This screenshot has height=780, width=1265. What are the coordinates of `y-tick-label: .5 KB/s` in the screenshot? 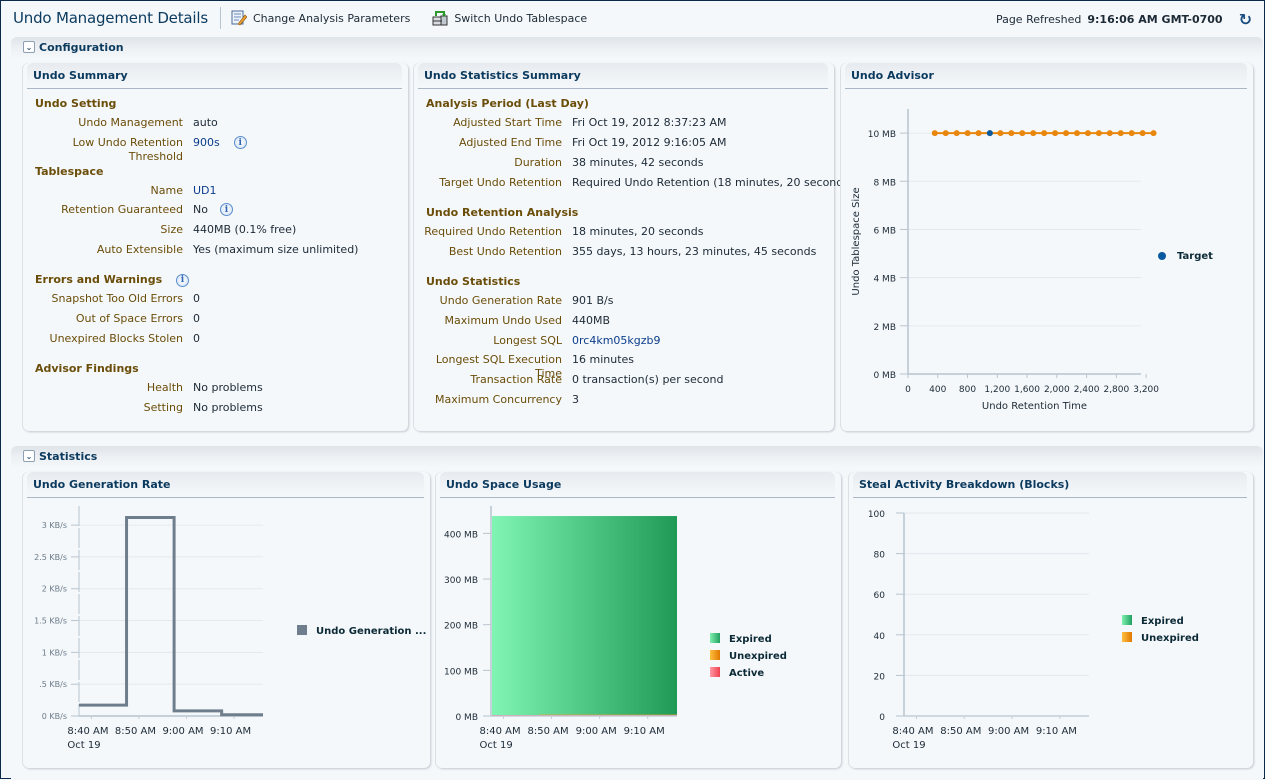 It's located at (53, 684).